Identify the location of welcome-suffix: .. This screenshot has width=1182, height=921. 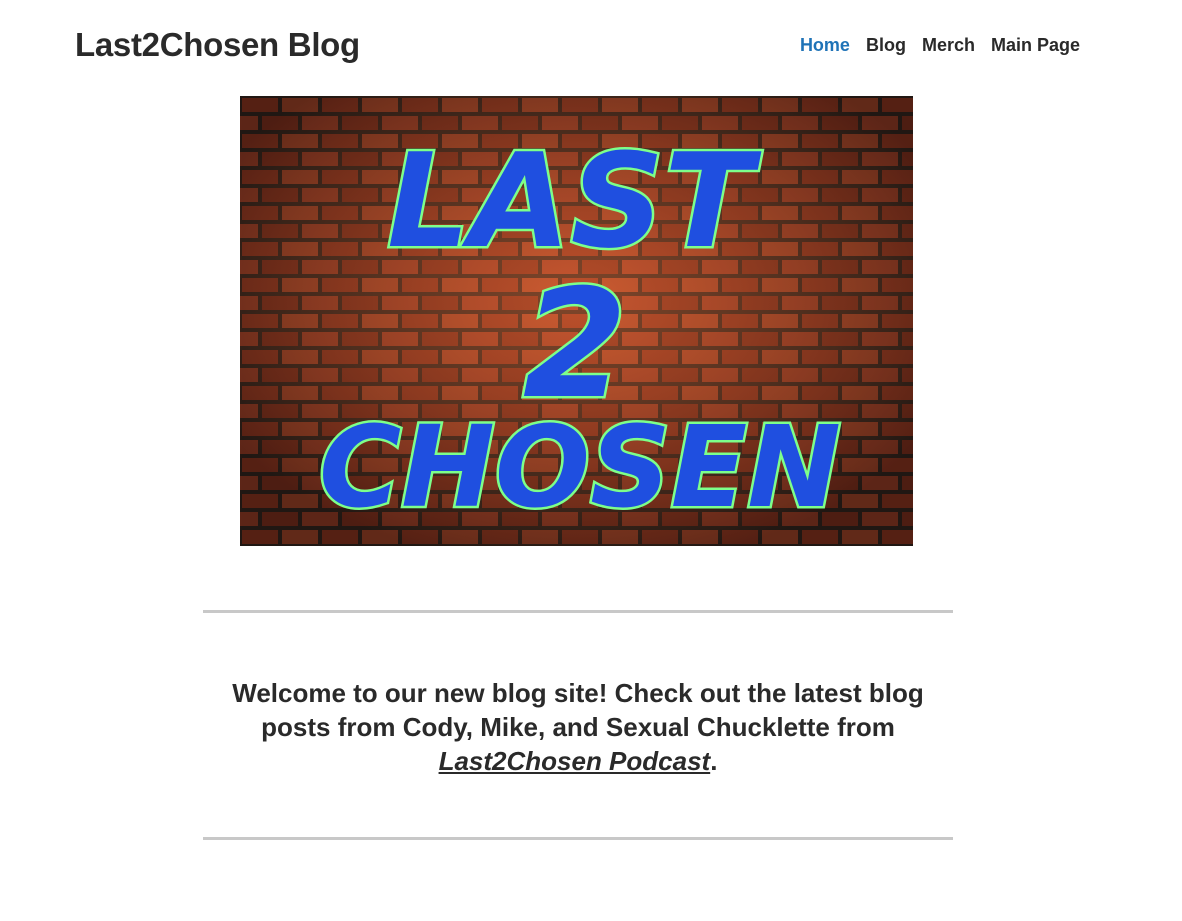
(714, 761).